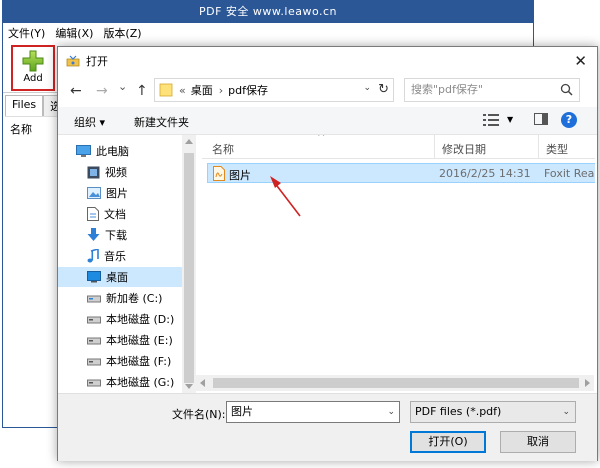  What do you see at coordinates (491, 120) in the screenshot?
I see `view-options-icon` at bounding box center [491, 120].